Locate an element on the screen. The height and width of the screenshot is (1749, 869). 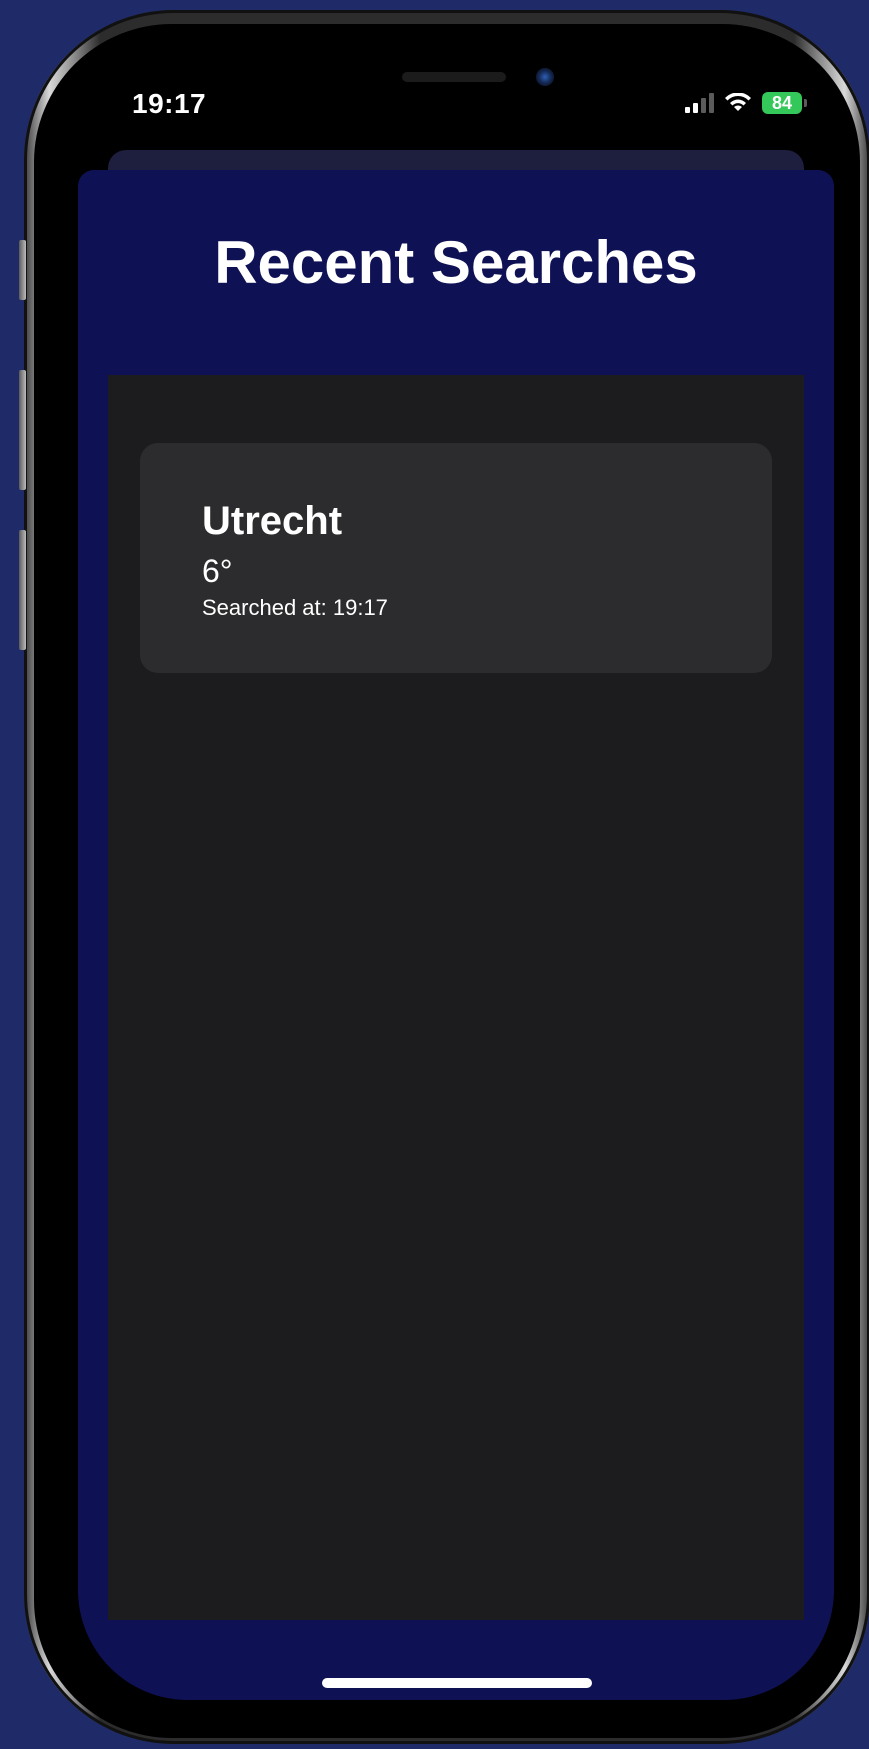
notch is located at coordinates (456, 85).